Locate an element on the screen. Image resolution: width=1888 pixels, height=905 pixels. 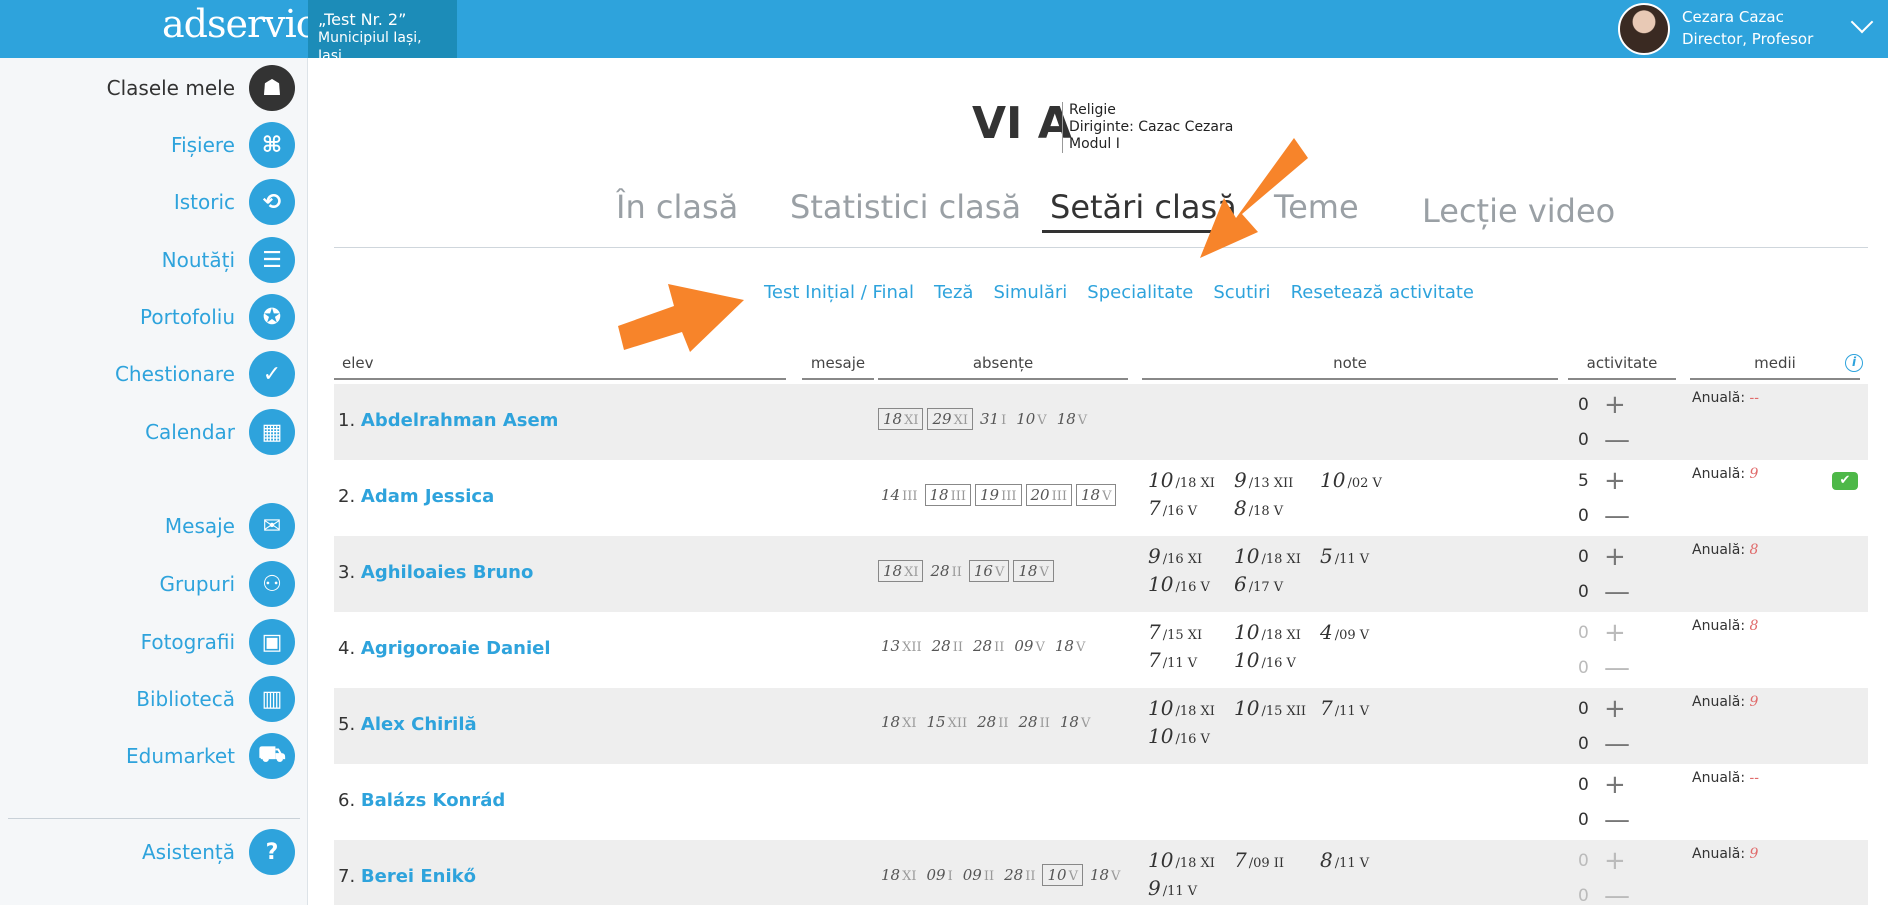
student-link: Alex Chirilă is located at coordinates (419, 724).